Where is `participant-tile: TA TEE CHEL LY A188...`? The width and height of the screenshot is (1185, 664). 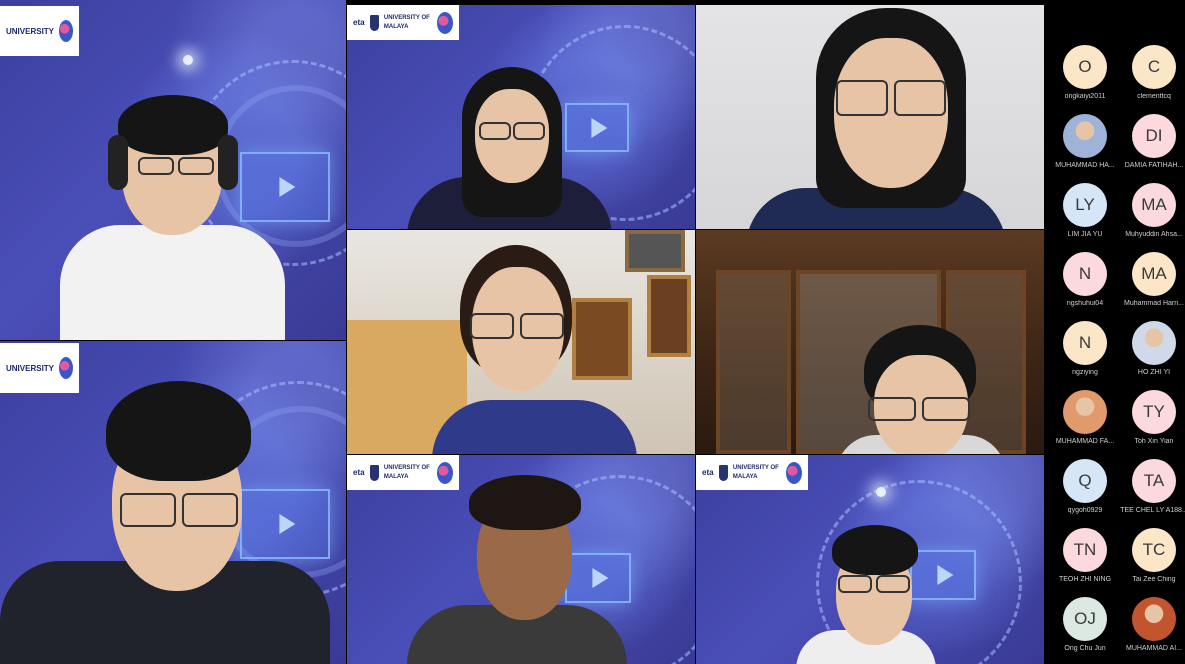 participant-tile: TA TEE CHEL LY A188... is located at coordinates (1152, 486).